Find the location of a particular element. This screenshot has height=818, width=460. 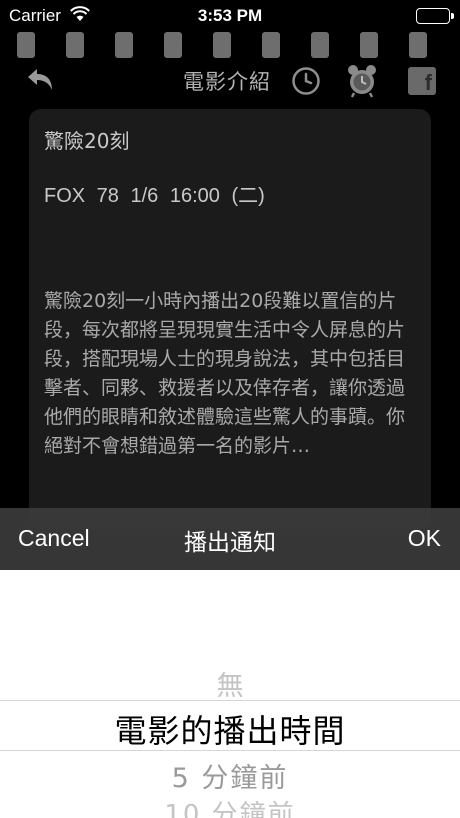

back-arrow-icon is located at coordinates (41, 81).